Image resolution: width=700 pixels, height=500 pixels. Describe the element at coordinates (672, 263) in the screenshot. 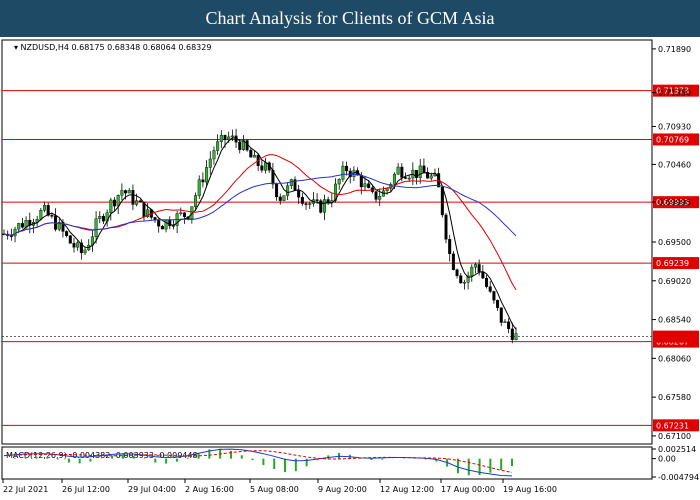

I see `level-tag-label: 0.69239` at that location.